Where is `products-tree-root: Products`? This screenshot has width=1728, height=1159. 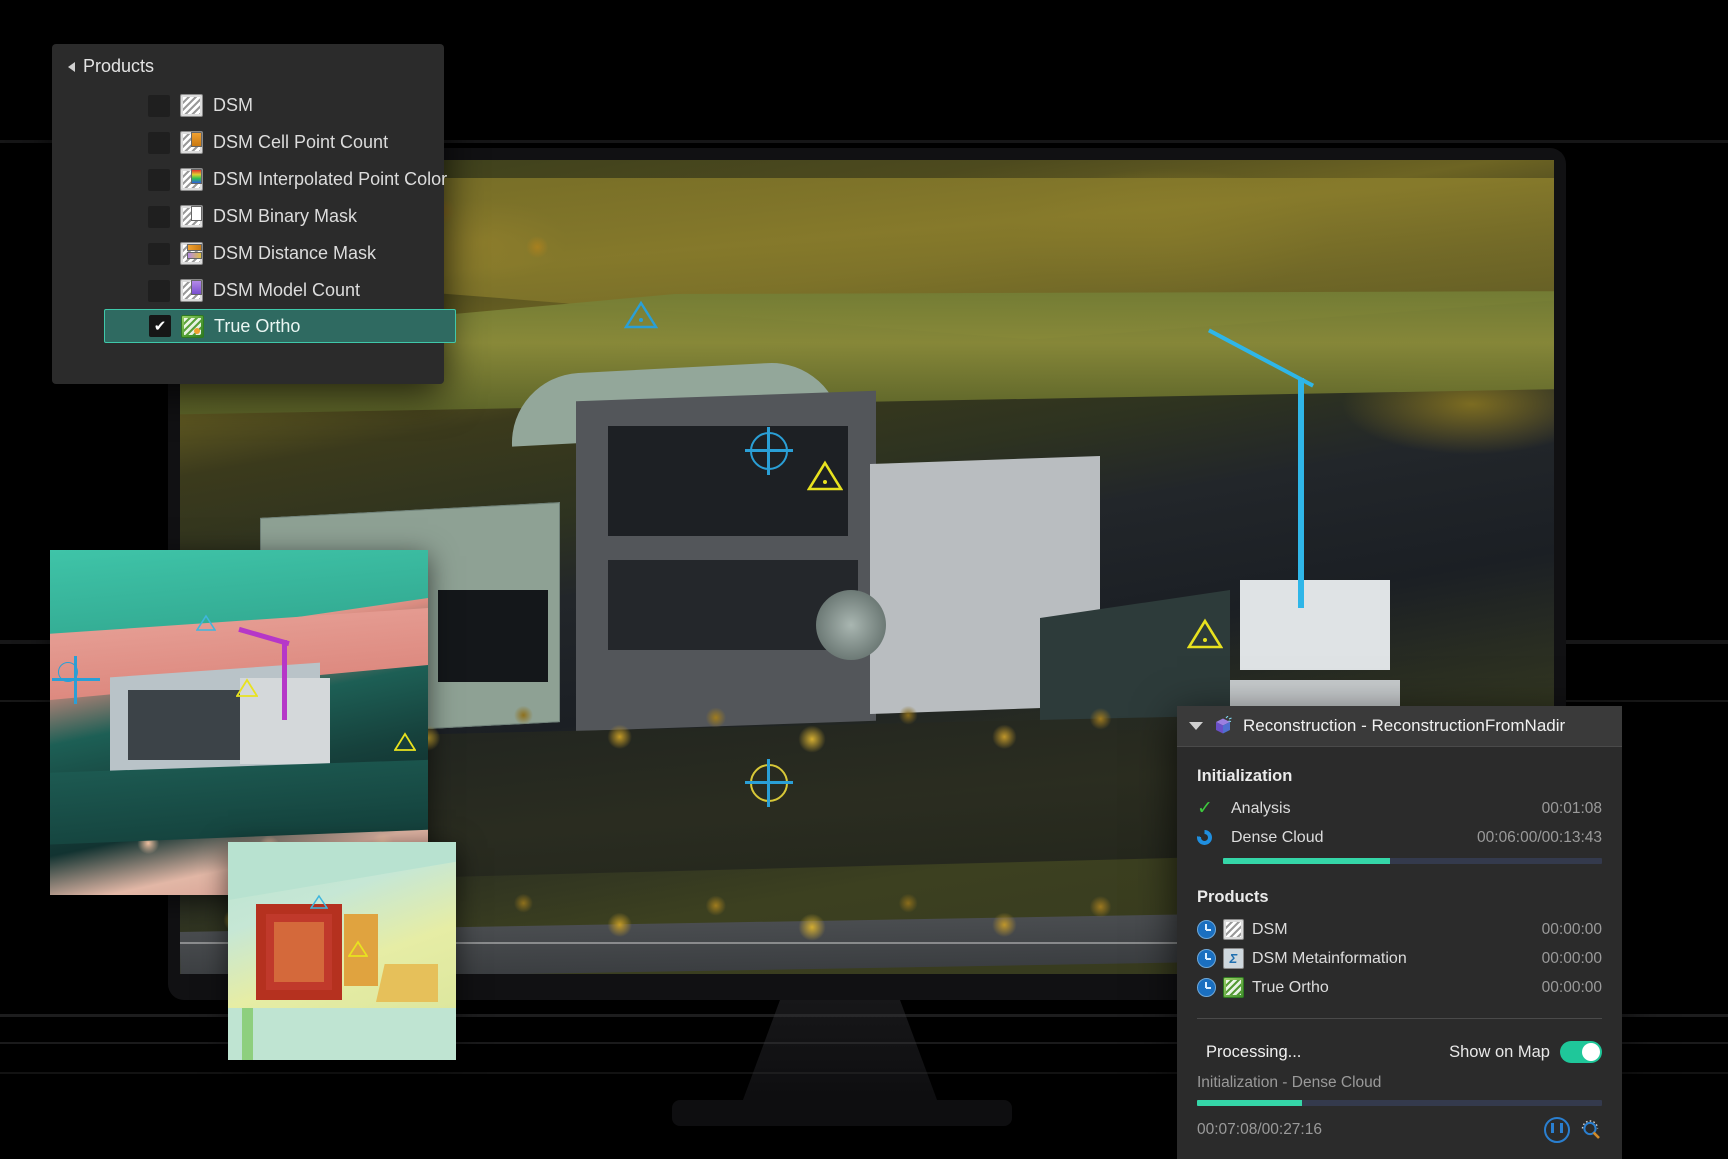
products-tree-root: Products is located at coordinates (248, 65).